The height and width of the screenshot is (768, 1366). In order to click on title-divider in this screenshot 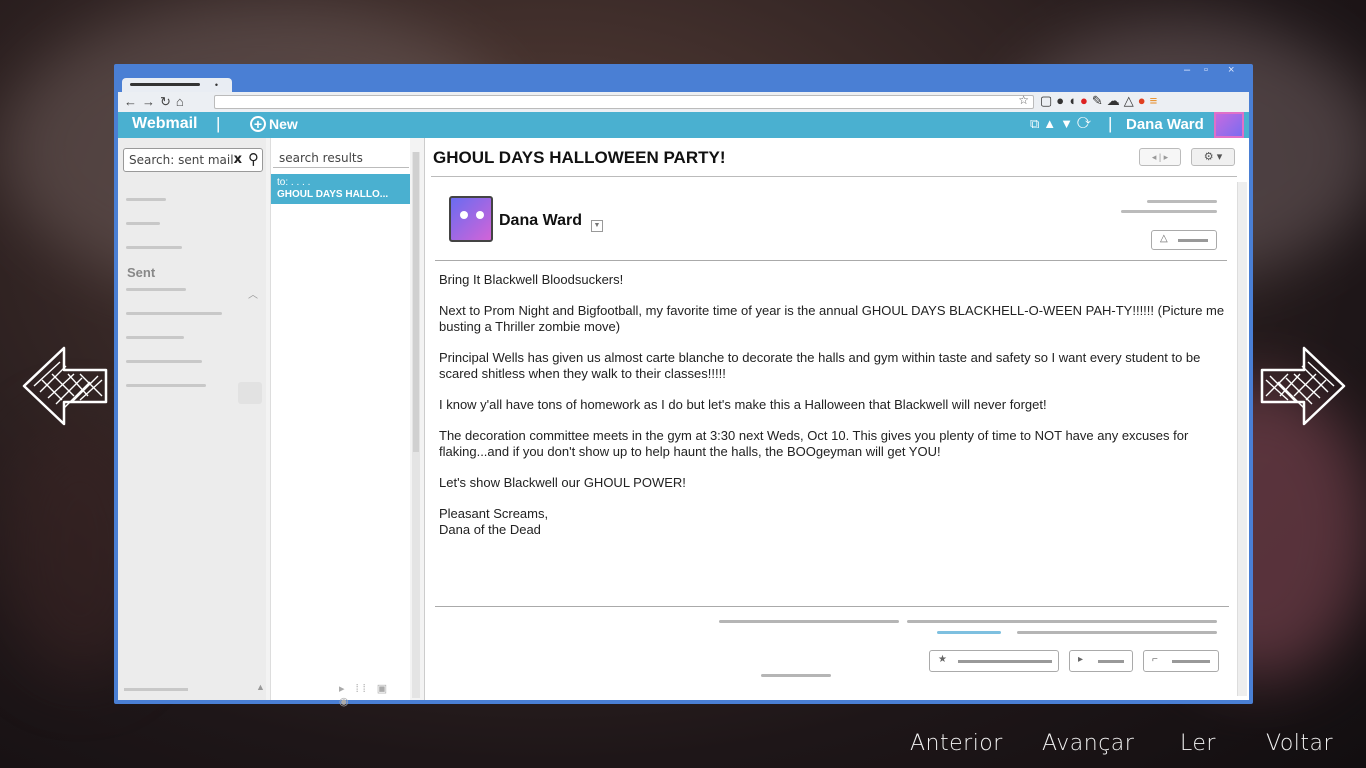, I will do `click(834, 176)`.